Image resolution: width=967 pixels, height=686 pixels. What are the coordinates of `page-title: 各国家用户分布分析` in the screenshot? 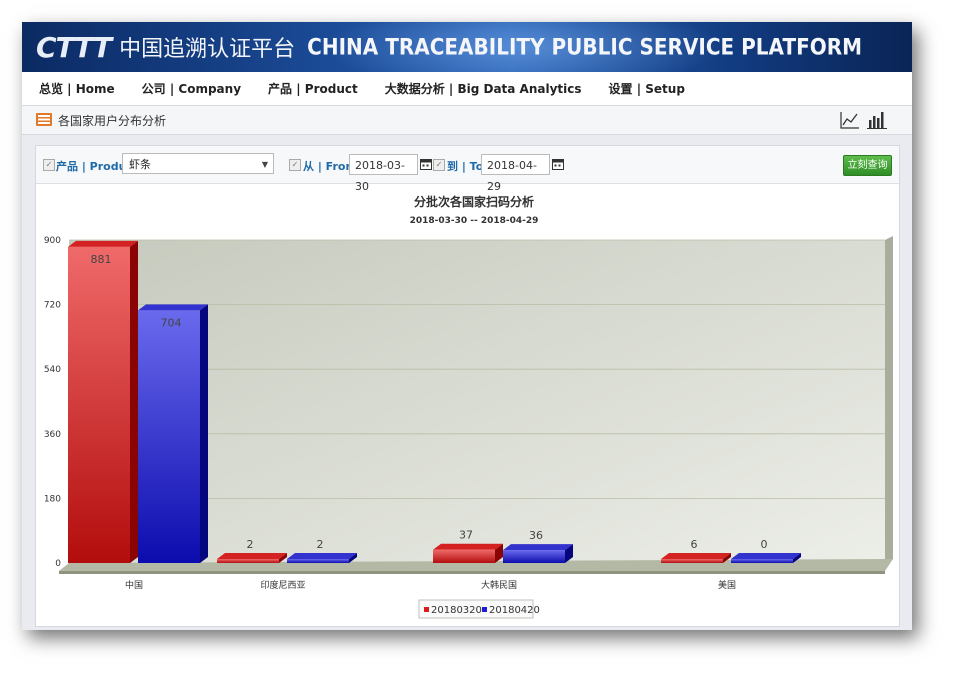 It's located at (112, 121).